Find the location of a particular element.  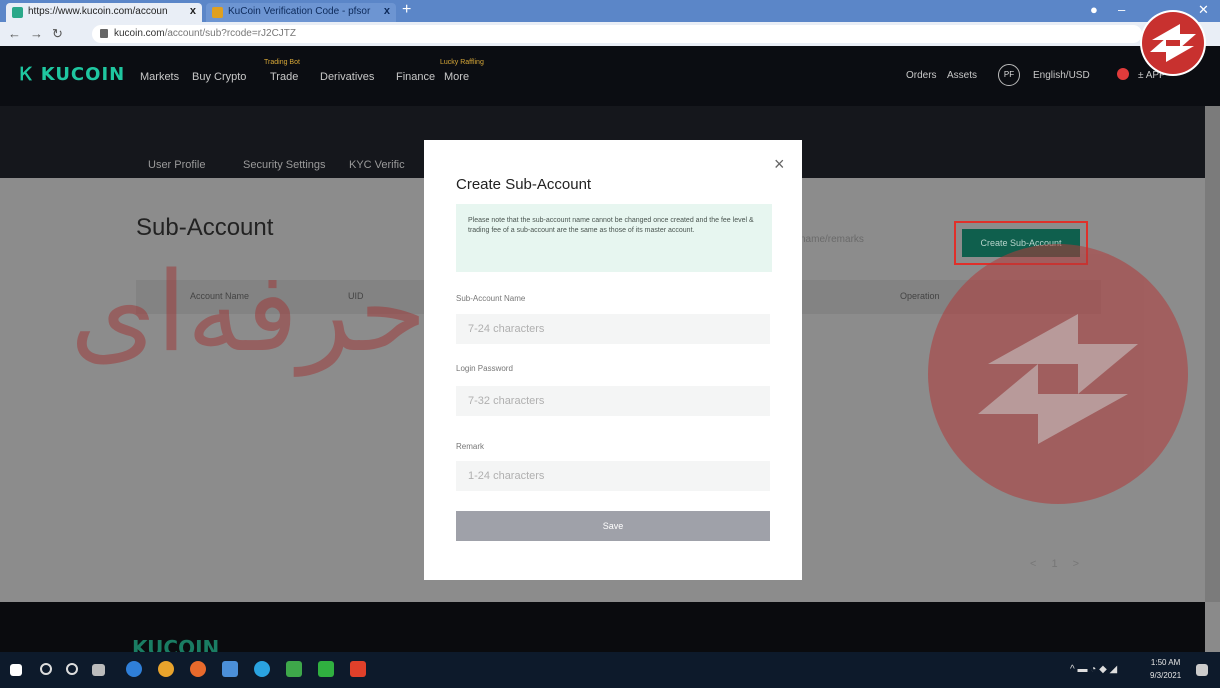

subnav-user-profile: User Profile is located at coordinates (176, 165).